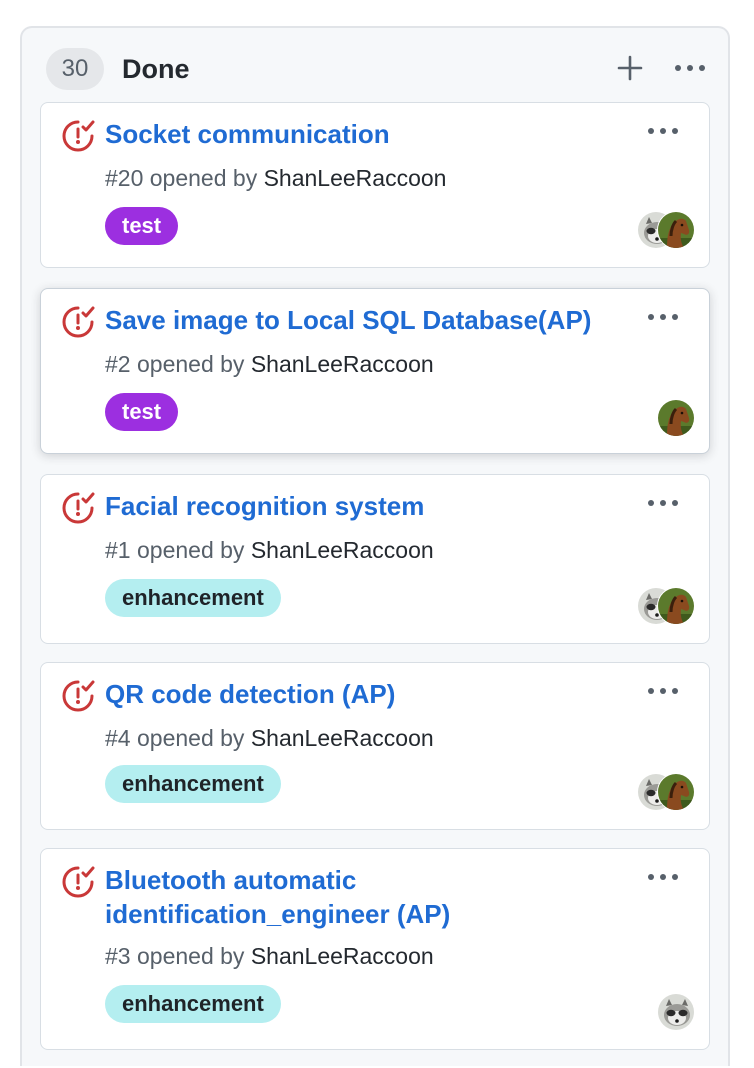 The width and height of the screenshot is (754, 1068). What do you see at coordinates (370, 694) in the screenshot?
I see `issue-title-link: QR code detection (AP)` at bounding box center [370, 694].